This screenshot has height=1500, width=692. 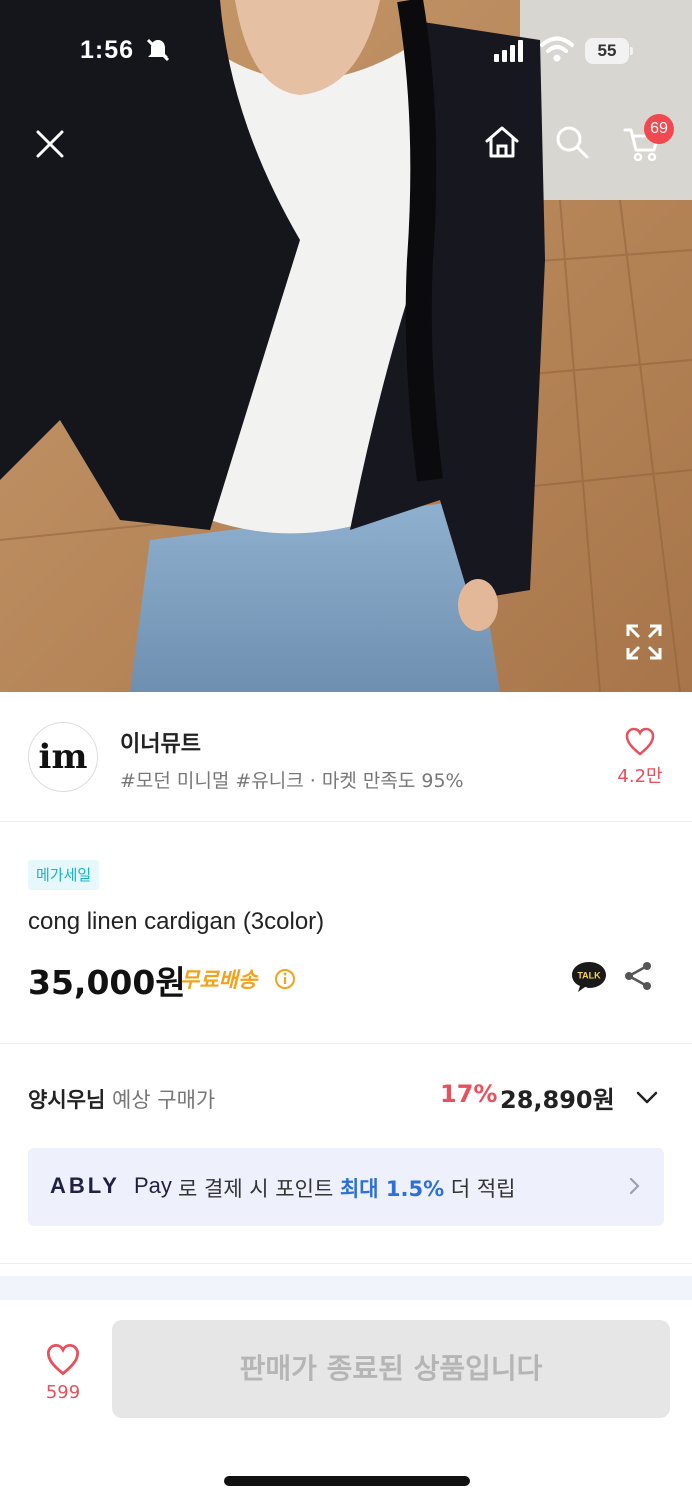 I want to click on fullscreen-icon, so click(x=644, y=642).